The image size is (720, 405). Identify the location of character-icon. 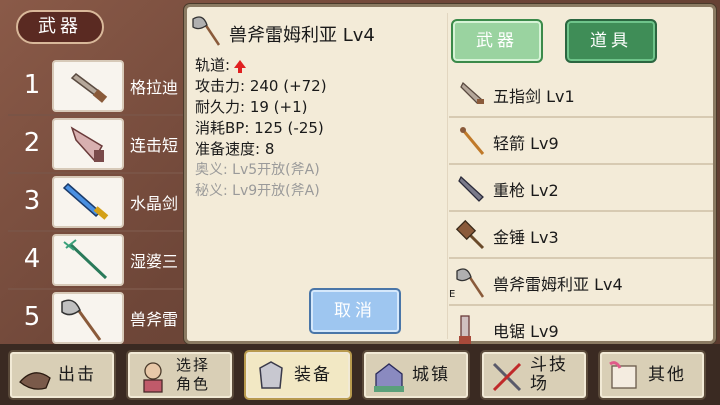
(153, 377).